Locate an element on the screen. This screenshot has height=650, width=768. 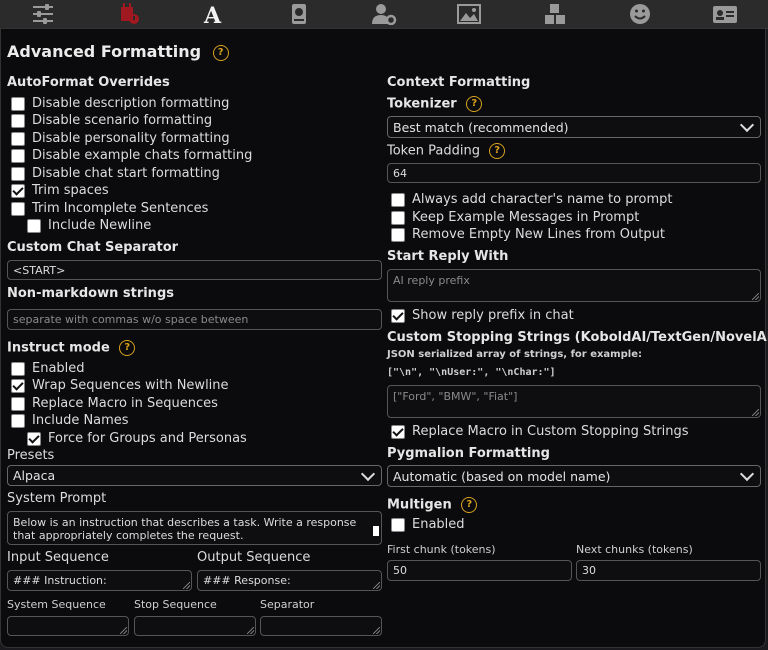
top-toolbar: A is located at coordinates (384, 14).